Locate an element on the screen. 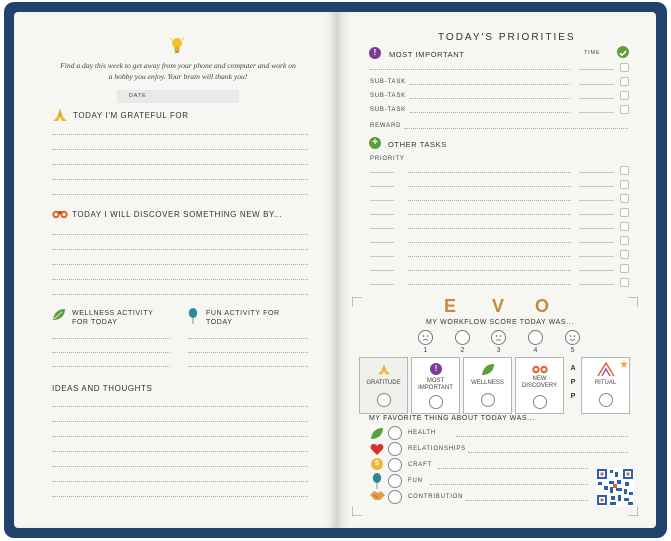 This screenshot has height=541, width=671. new-discovery-card: NEW DISCOVERY is located at coordinates (539, 385).